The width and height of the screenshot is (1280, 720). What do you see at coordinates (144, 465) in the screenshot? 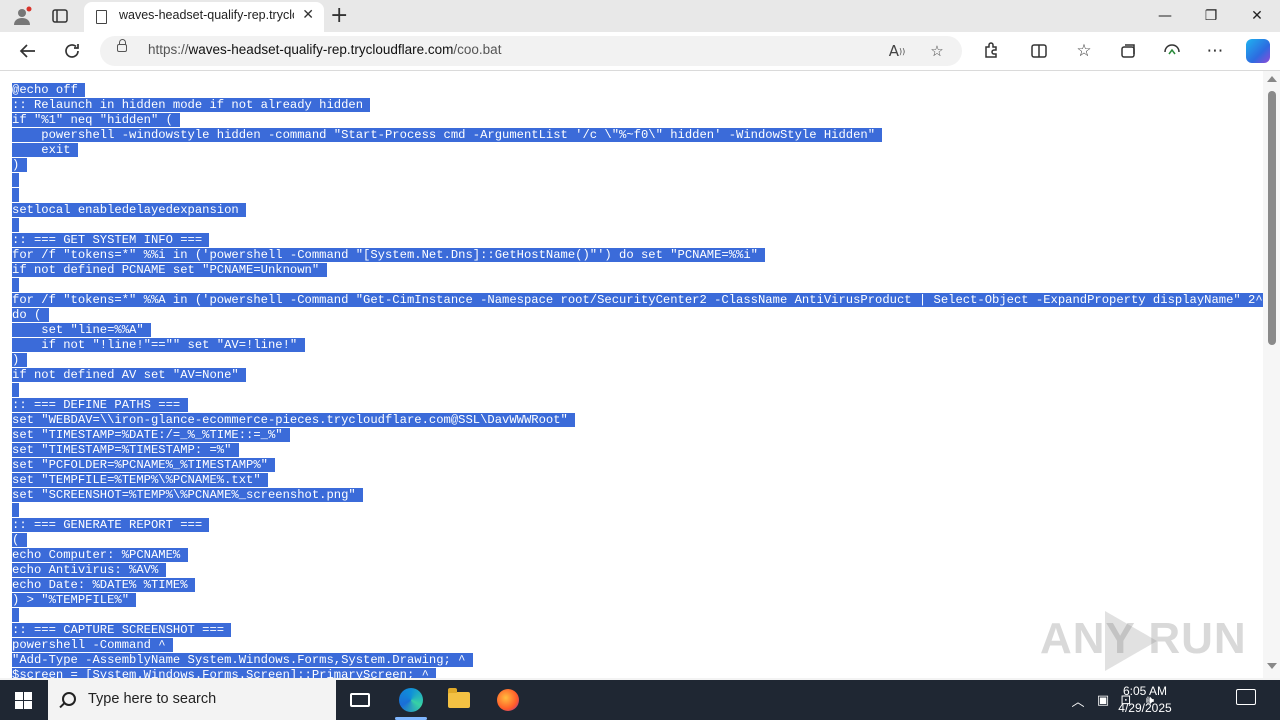
I see `code-line-text: set "PCFOLDER=%PCNAME%_%TIMESTAMP%"` at bounding box center [144, 465].